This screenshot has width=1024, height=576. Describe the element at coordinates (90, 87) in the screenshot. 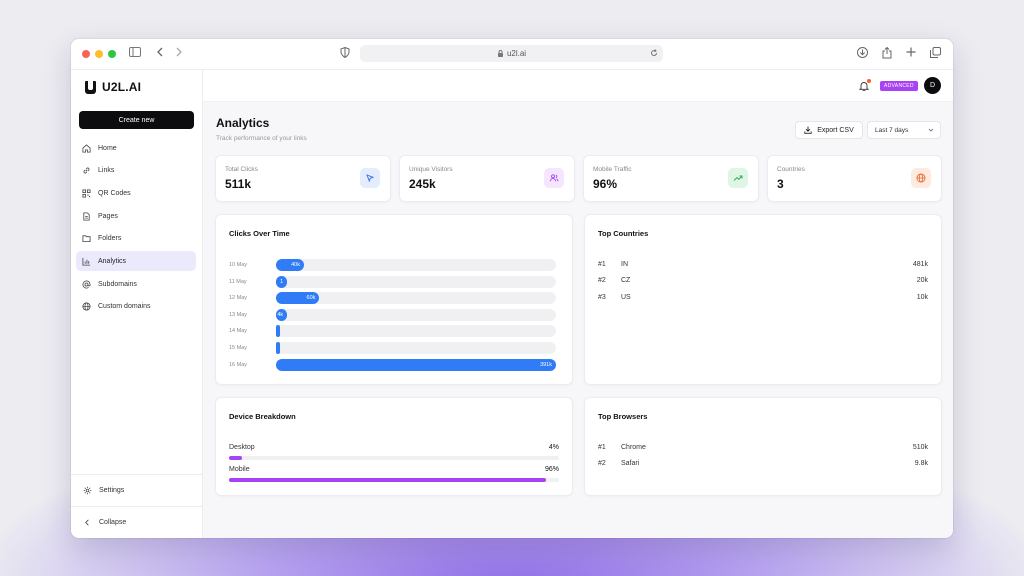

I see `brand-logo-icon` at that location.